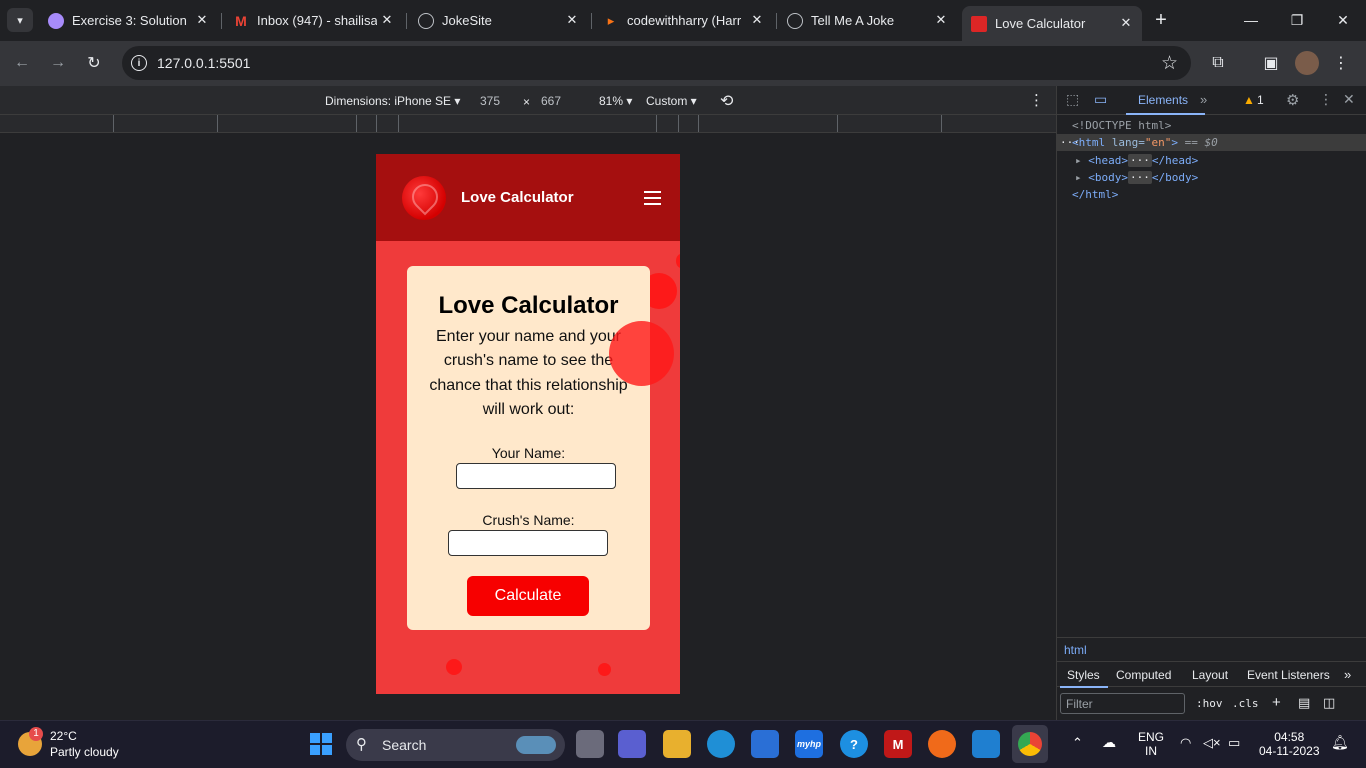 The height and width of the screenshot is (768, 1366). I want to click on language-indicator: ENG IN, so click(1151, 744).